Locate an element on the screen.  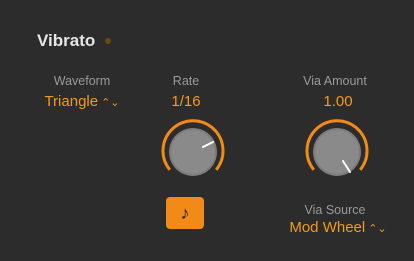
status-led is located at coordinates (108, 41).